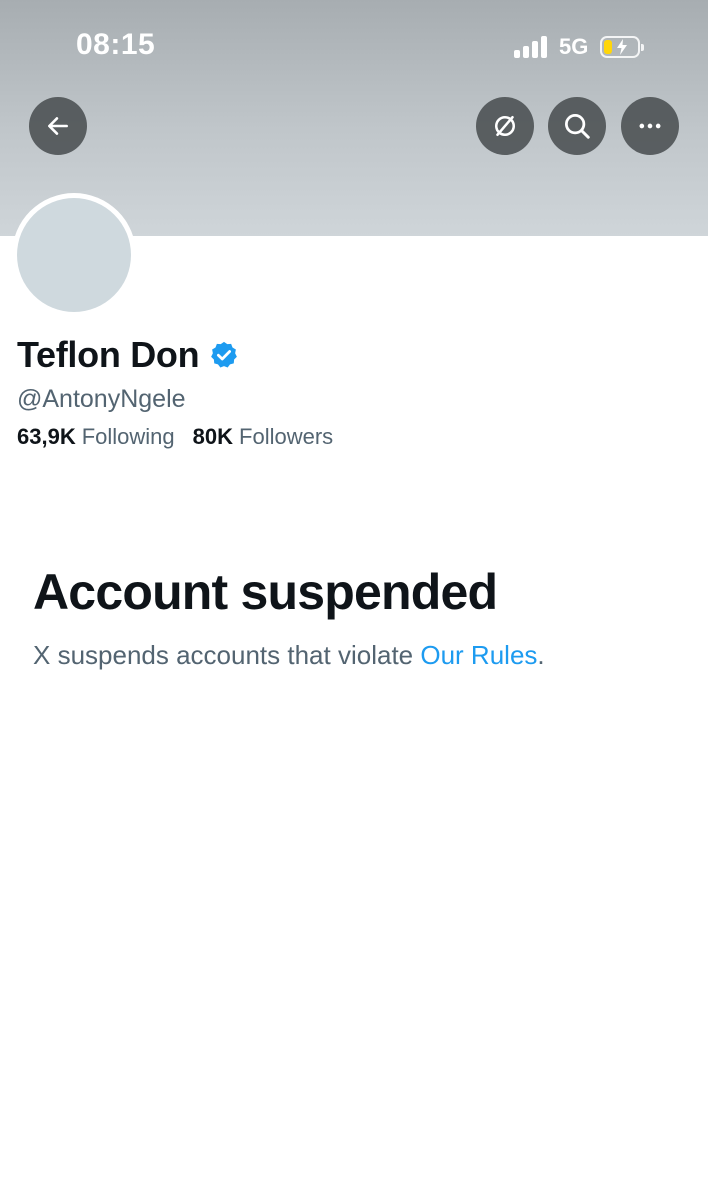 The image size is (708, 1200). What do you see at coordinates (608, 47) in the screenshot?
I see `battery-level` at bounding box center [608, 47].